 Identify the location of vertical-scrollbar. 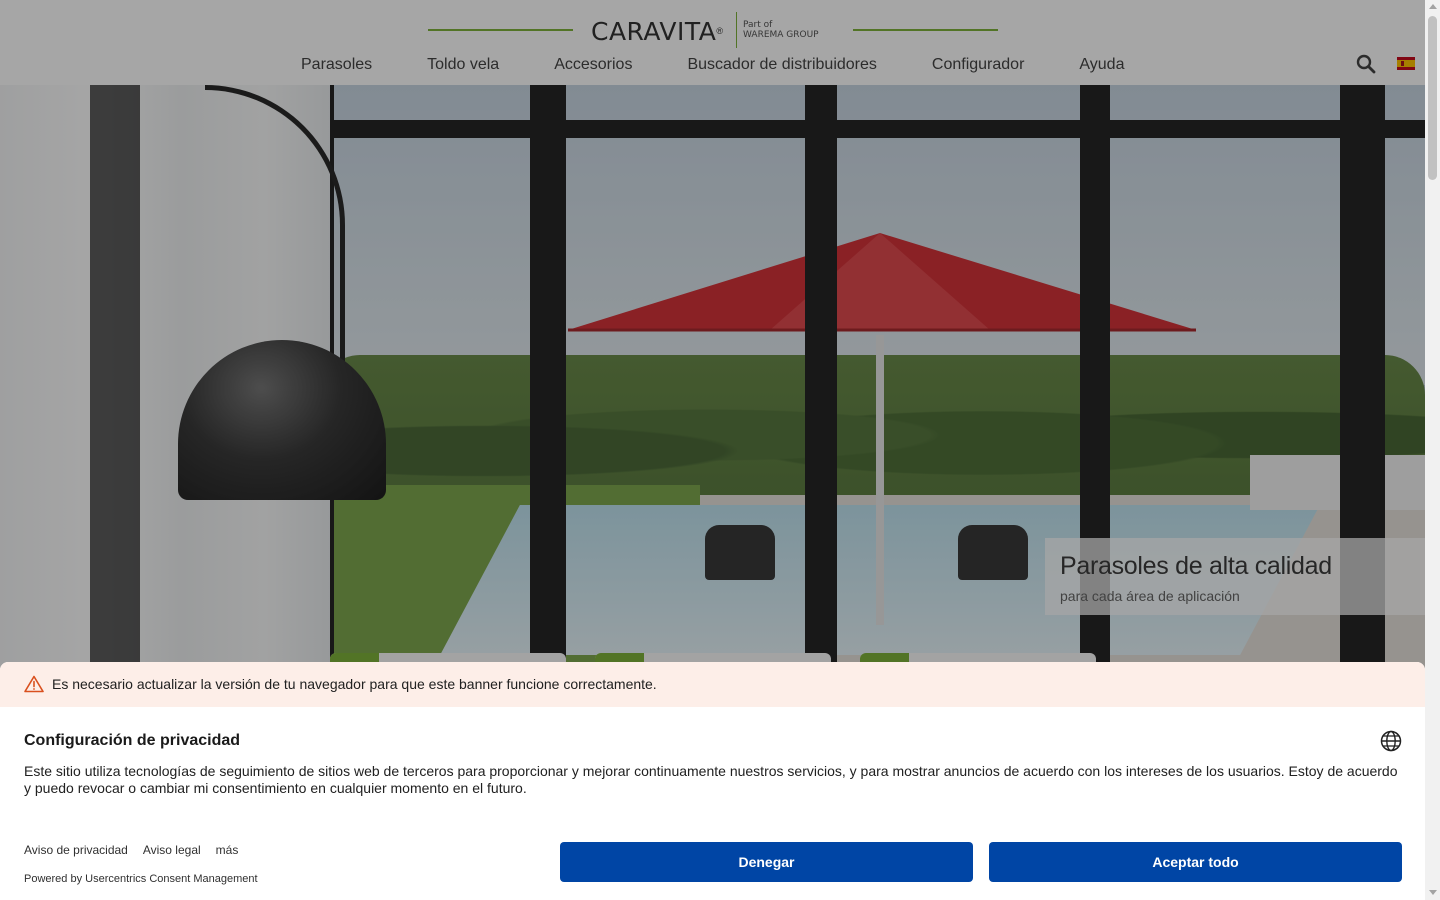
(1432, 450).